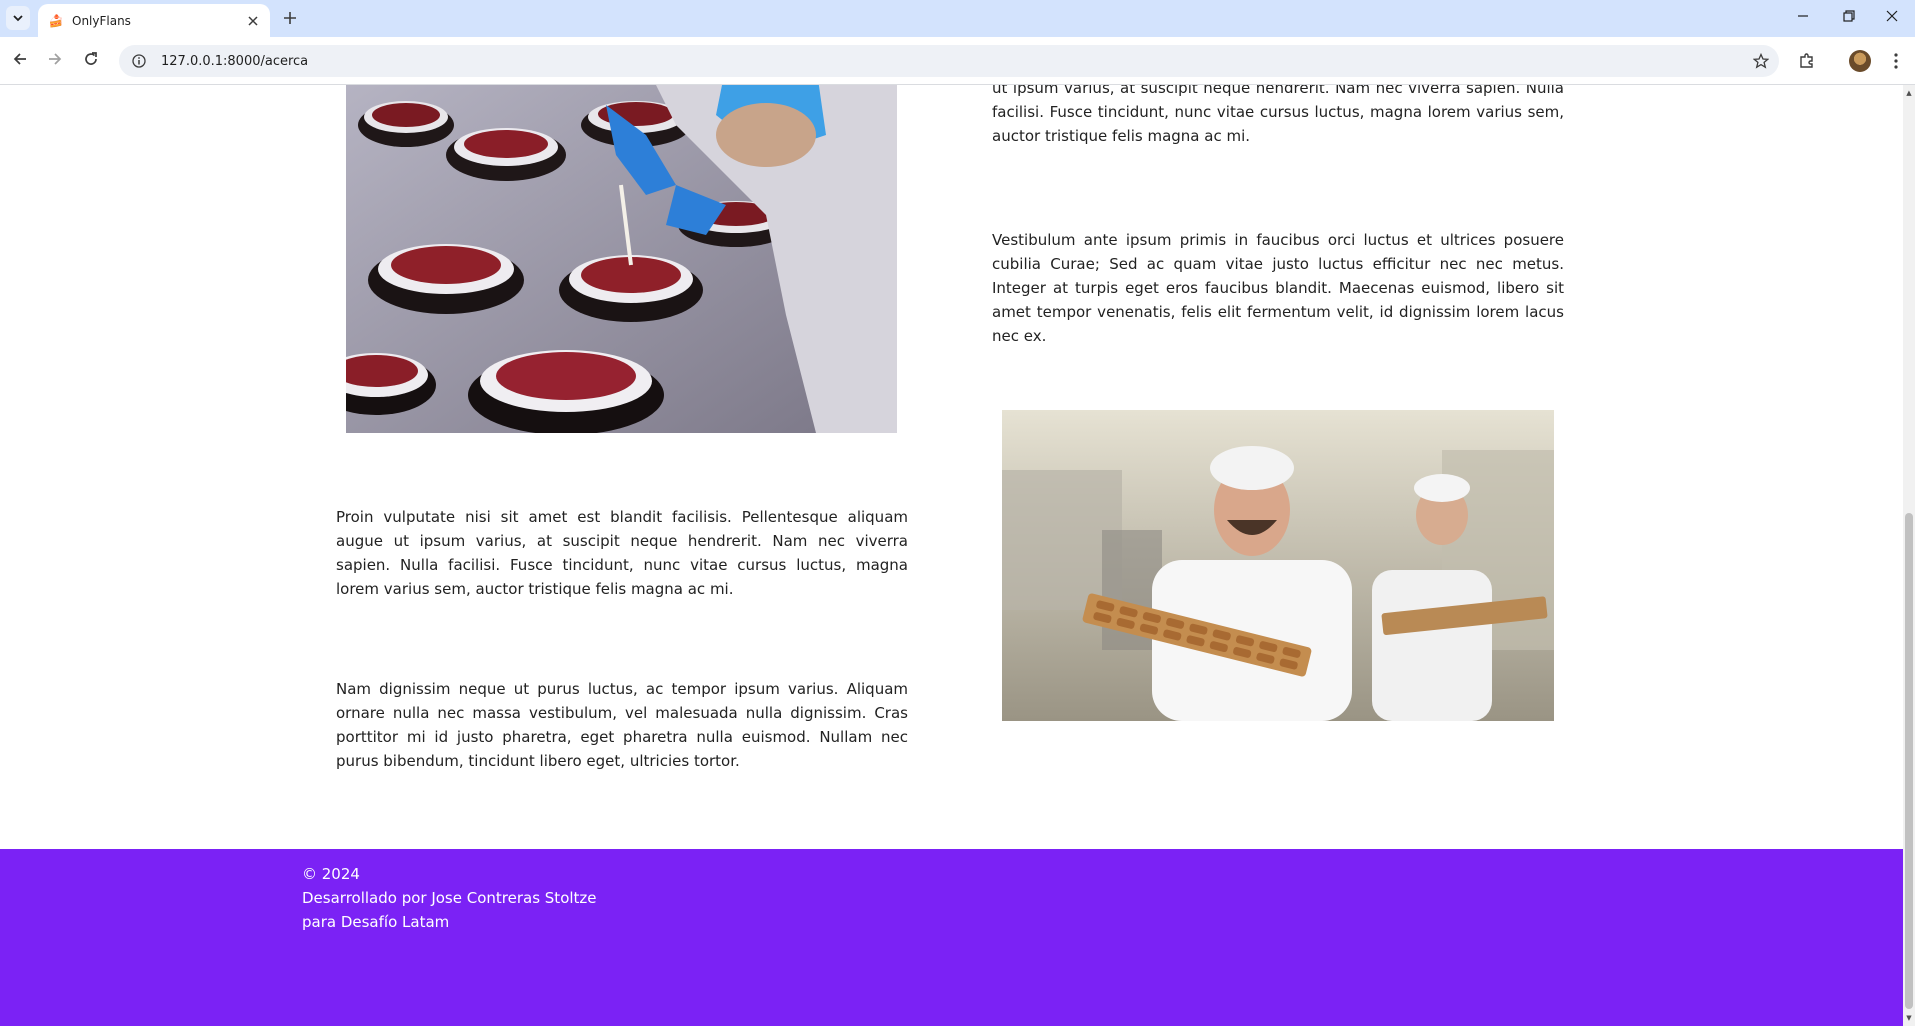 Image resolution: width=1915 pixels, height=1026 pixels. I want to click on footer-org: para Desafío Latam, so click(376, 922).